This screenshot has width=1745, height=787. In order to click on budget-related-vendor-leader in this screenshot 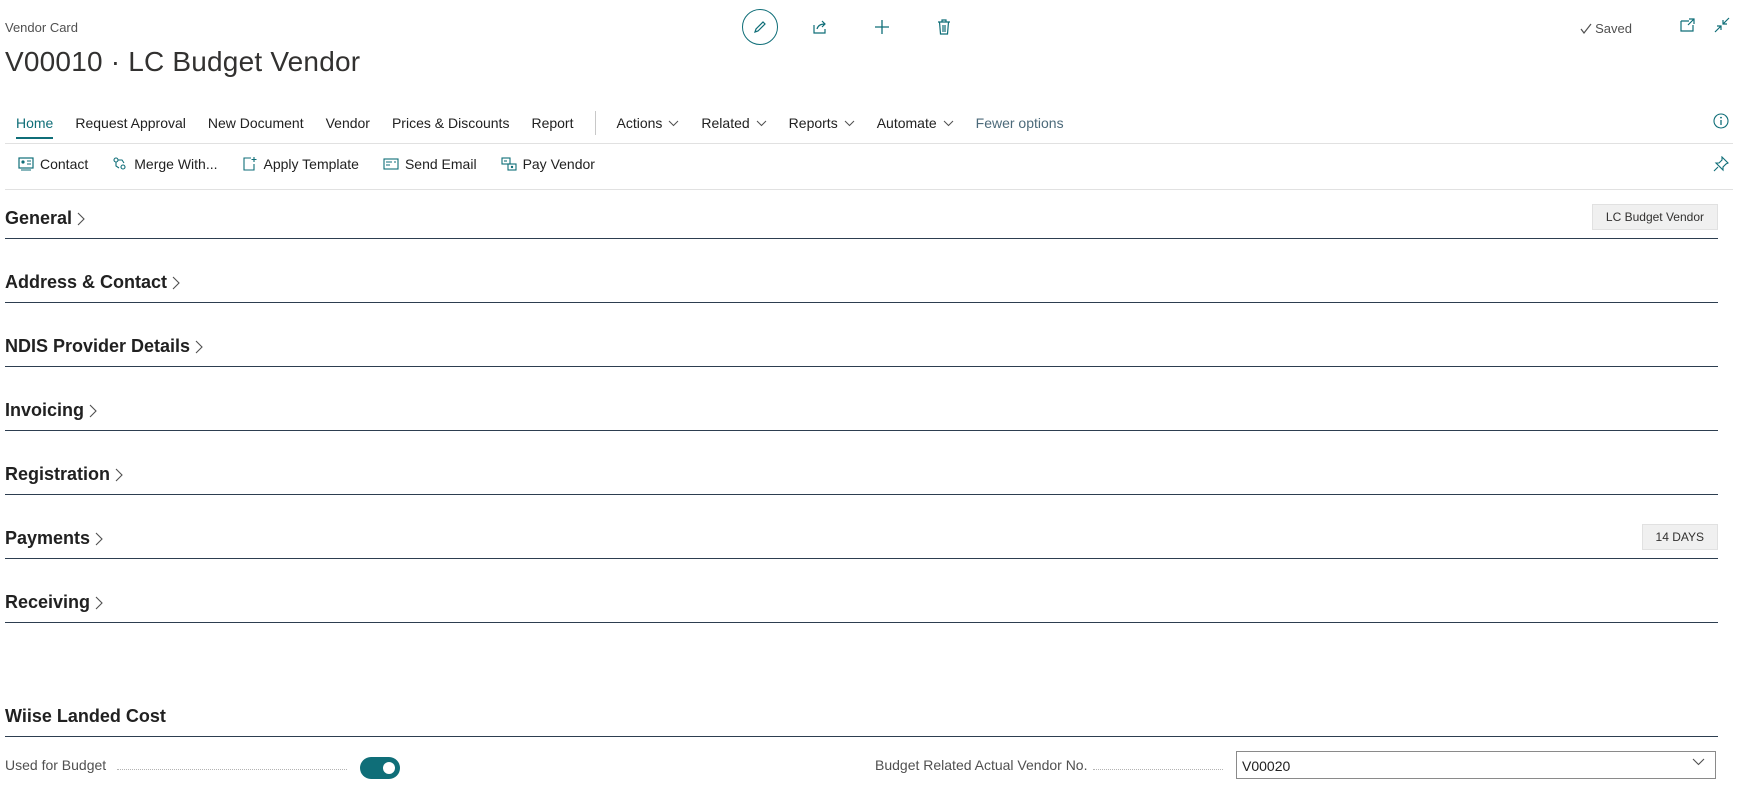, I will do `click(1158, 769)`.